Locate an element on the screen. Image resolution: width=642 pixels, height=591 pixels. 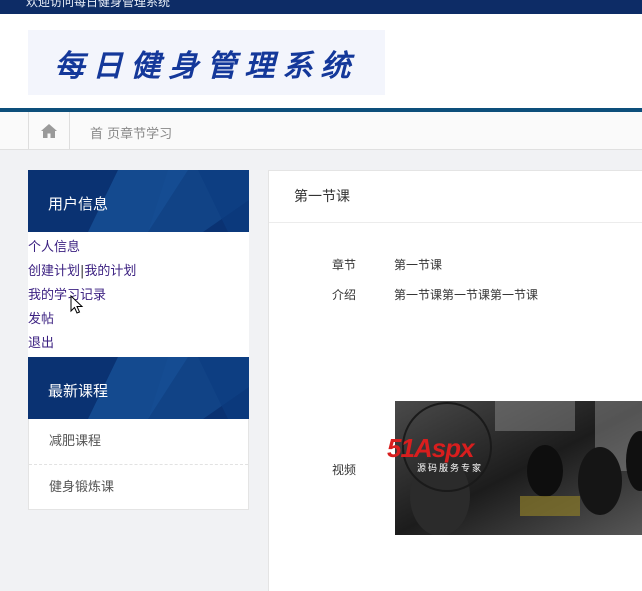
user-links: 个人信息 创建计划|我的计划 我的学习记录 发帖 退出 is located at coordinates (138, 294).